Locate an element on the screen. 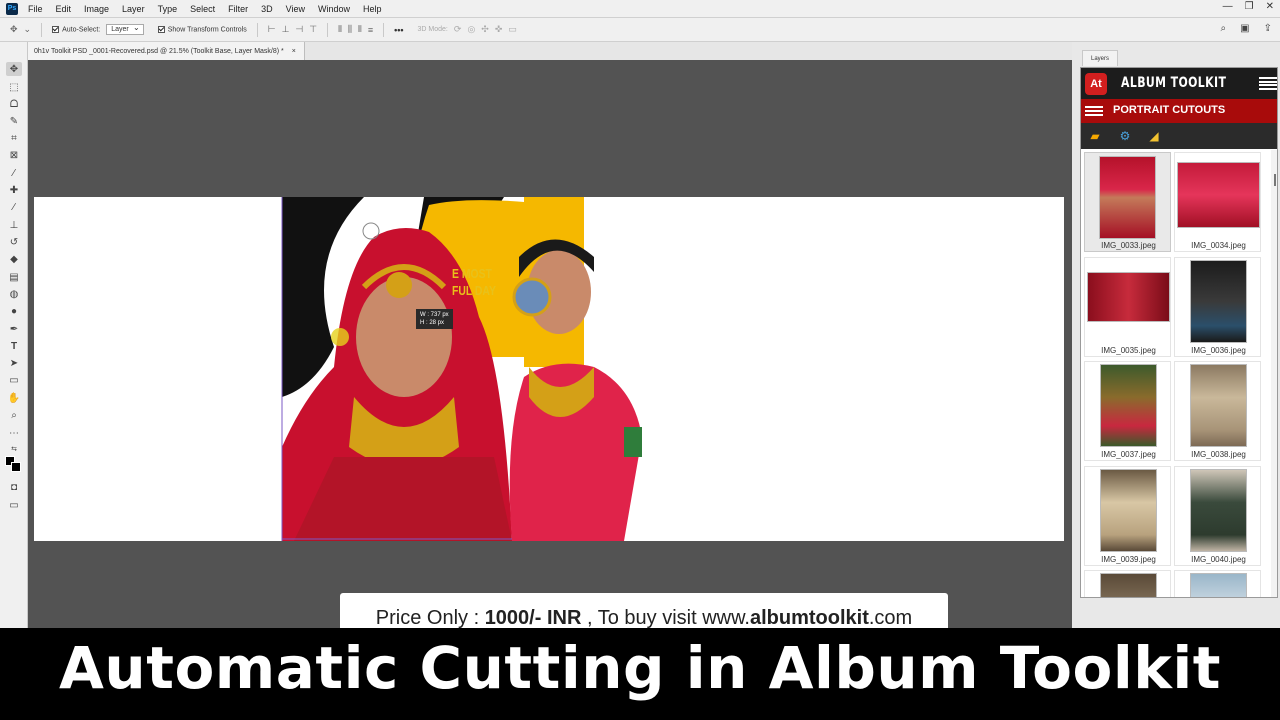  thumbnail-label: IMG_0037.jpeg is located at coordinates (1128, 454).